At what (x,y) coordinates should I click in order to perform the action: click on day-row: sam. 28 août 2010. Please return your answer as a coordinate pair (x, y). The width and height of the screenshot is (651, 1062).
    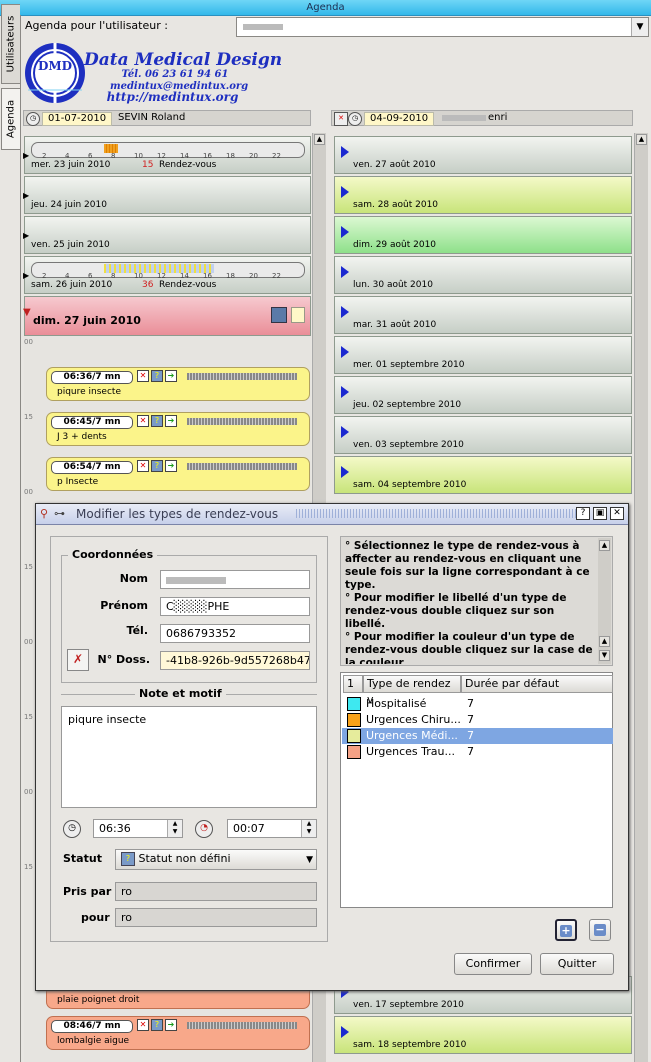
    Looking at the image, I should click on (483, 195).